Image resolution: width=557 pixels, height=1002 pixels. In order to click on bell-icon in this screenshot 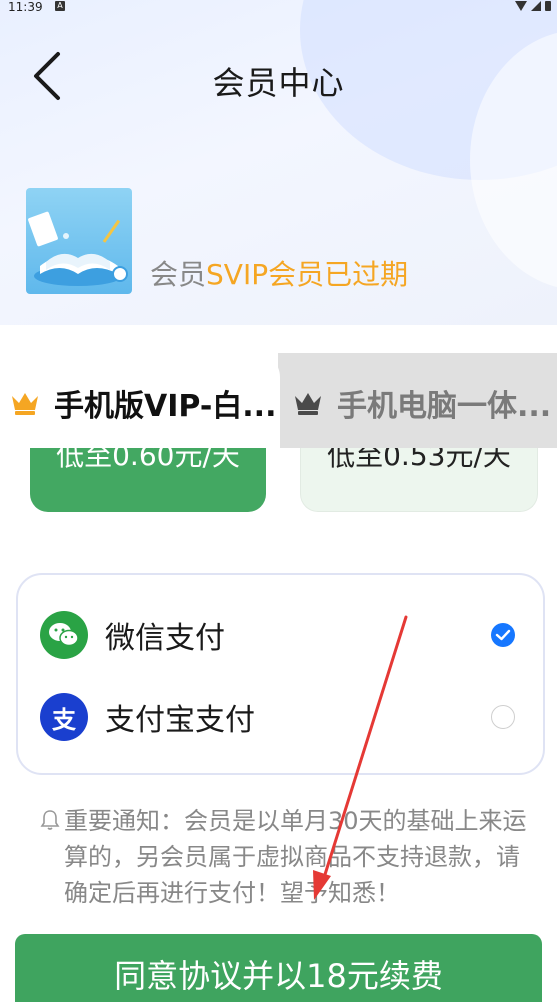, I will do `click(50, 820)`.